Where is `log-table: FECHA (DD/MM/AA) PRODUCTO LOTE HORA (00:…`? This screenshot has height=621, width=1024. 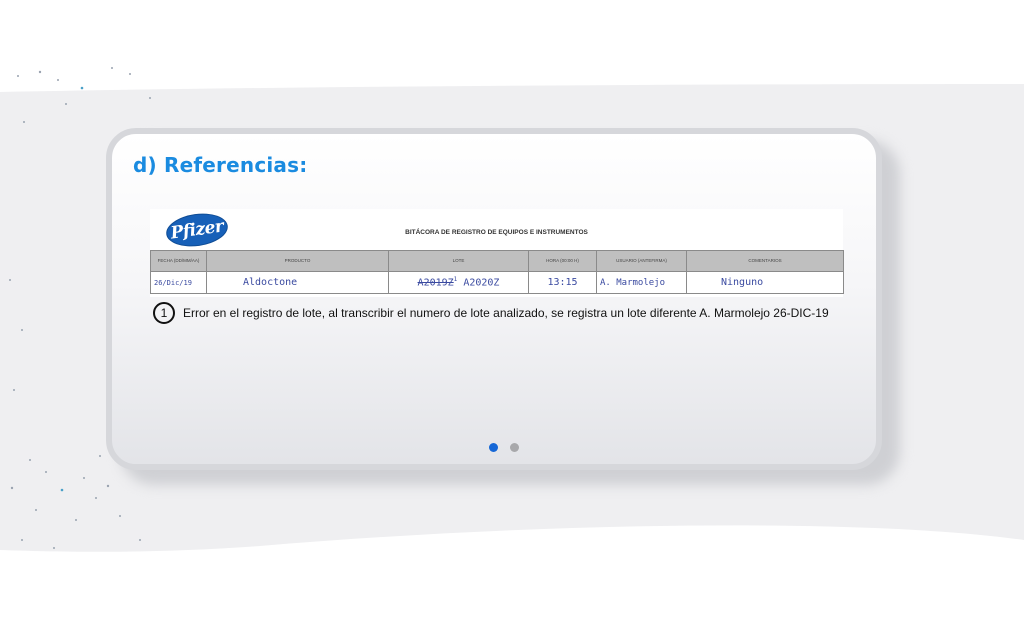
log-table: FECHA (DD/MM/AA) PRODUCTO LOTE HORA (00:… is located at coordinates (497, 272).